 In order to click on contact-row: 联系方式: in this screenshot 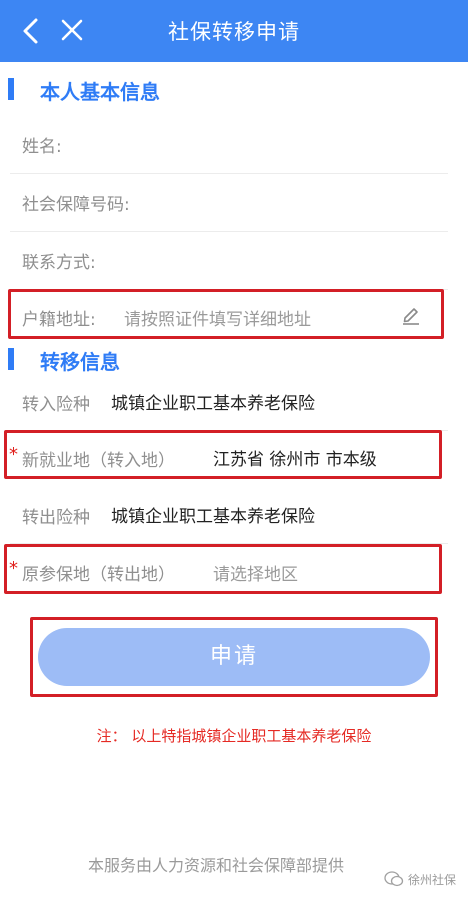, I will do `click(234, 261)`.